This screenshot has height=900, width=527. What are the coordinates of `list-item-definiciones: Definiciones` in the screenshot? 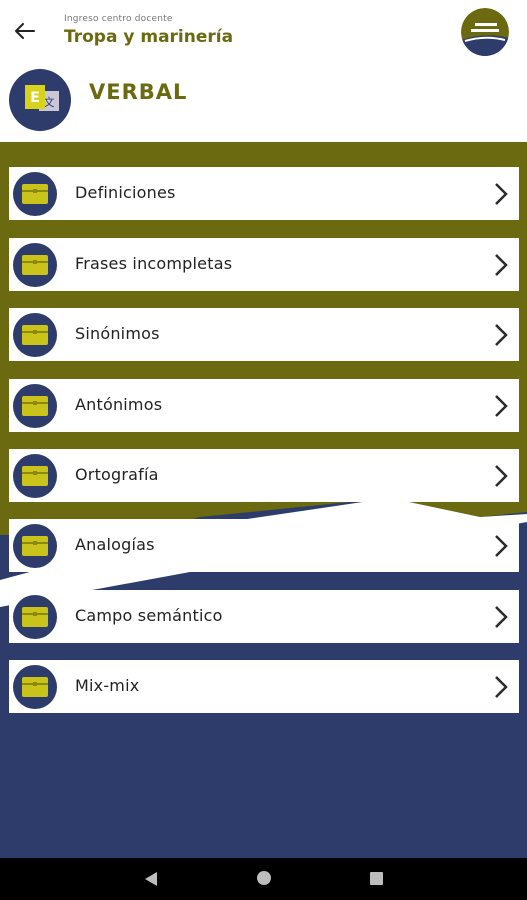 It's located at (264, 193).